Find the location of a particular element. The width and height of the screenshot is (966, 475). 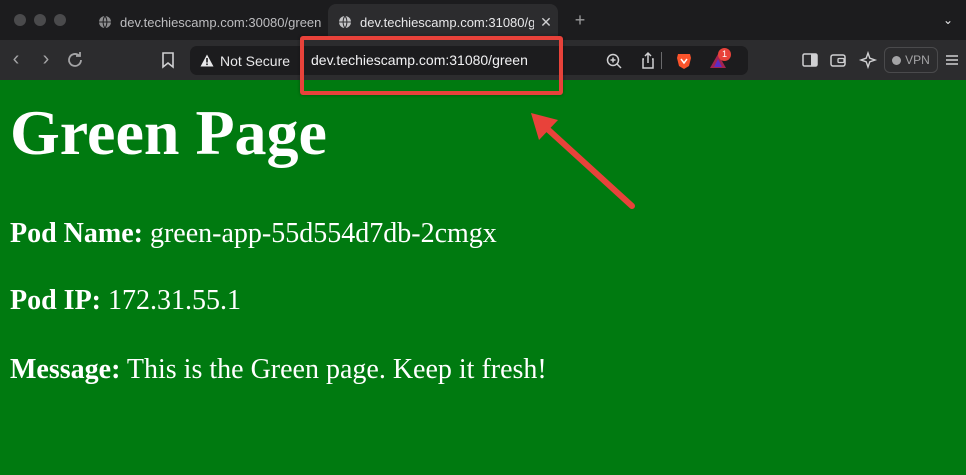

sidebar-icon is located at coordinates (810, 60).